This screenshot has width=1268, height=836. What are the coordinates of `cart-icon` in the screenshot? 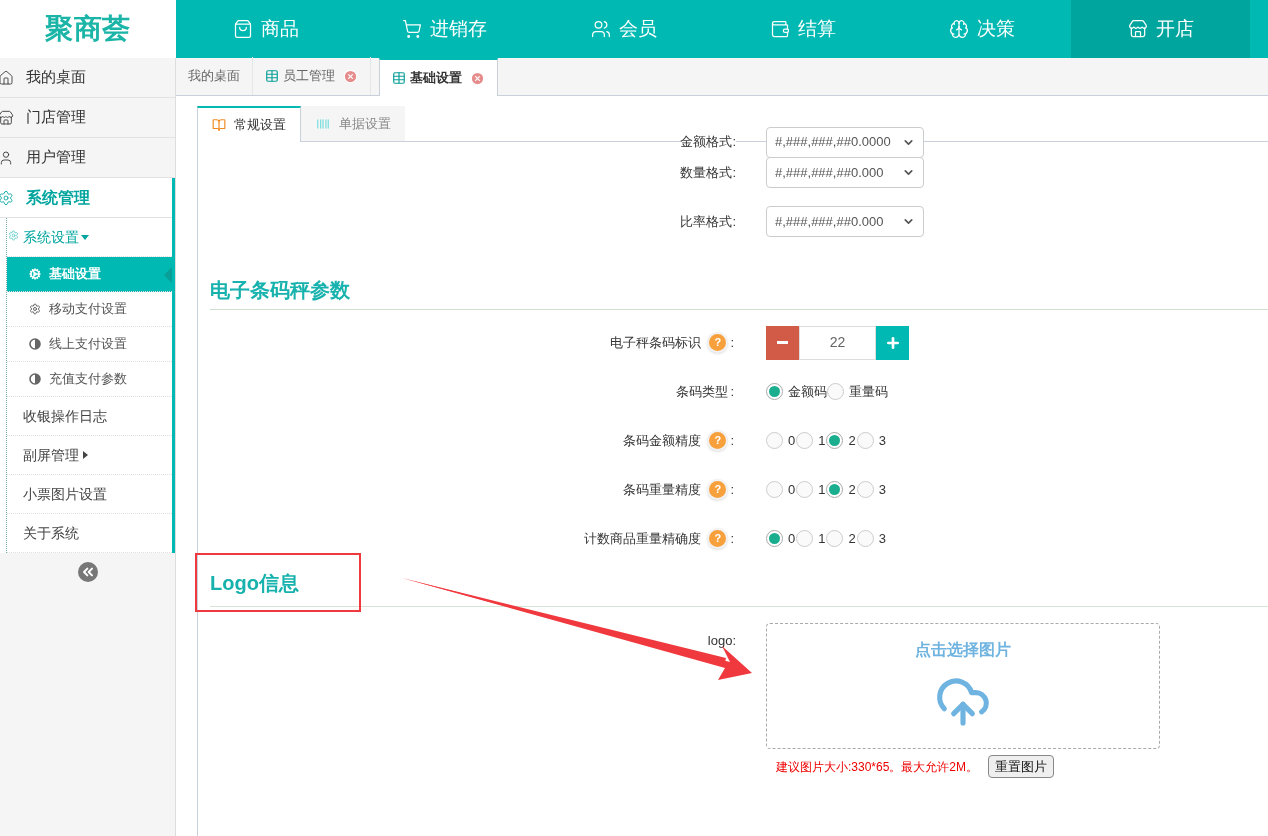 It's located at (412, 29).